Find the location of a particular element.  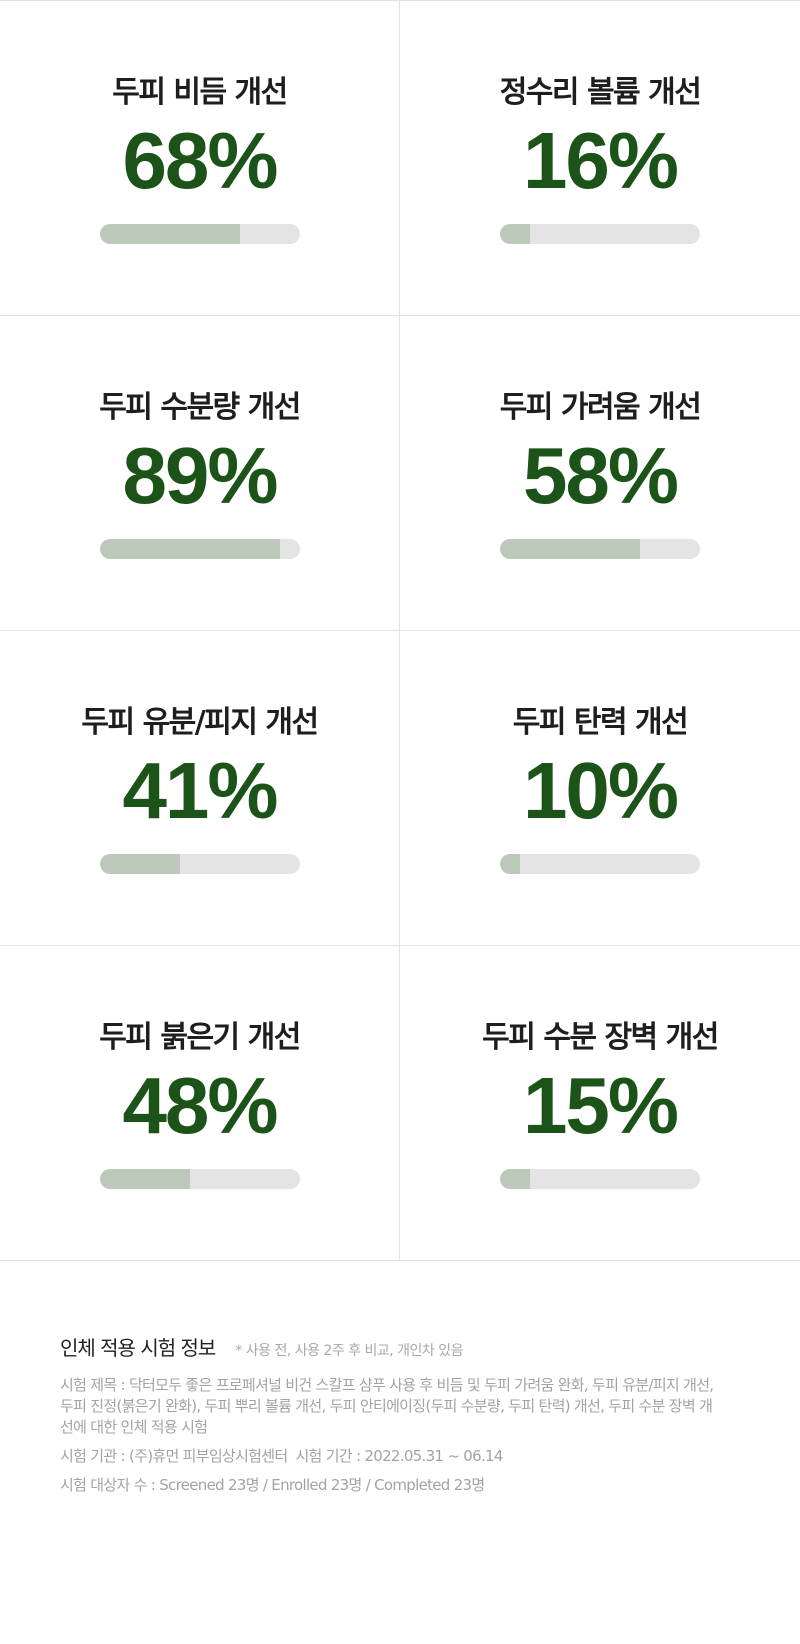

info-header: 인체 적용 시험 정보 * 사용 전, 사용 2주 후 비교, 개인차 있음 is located at coordinates (390, 1346).